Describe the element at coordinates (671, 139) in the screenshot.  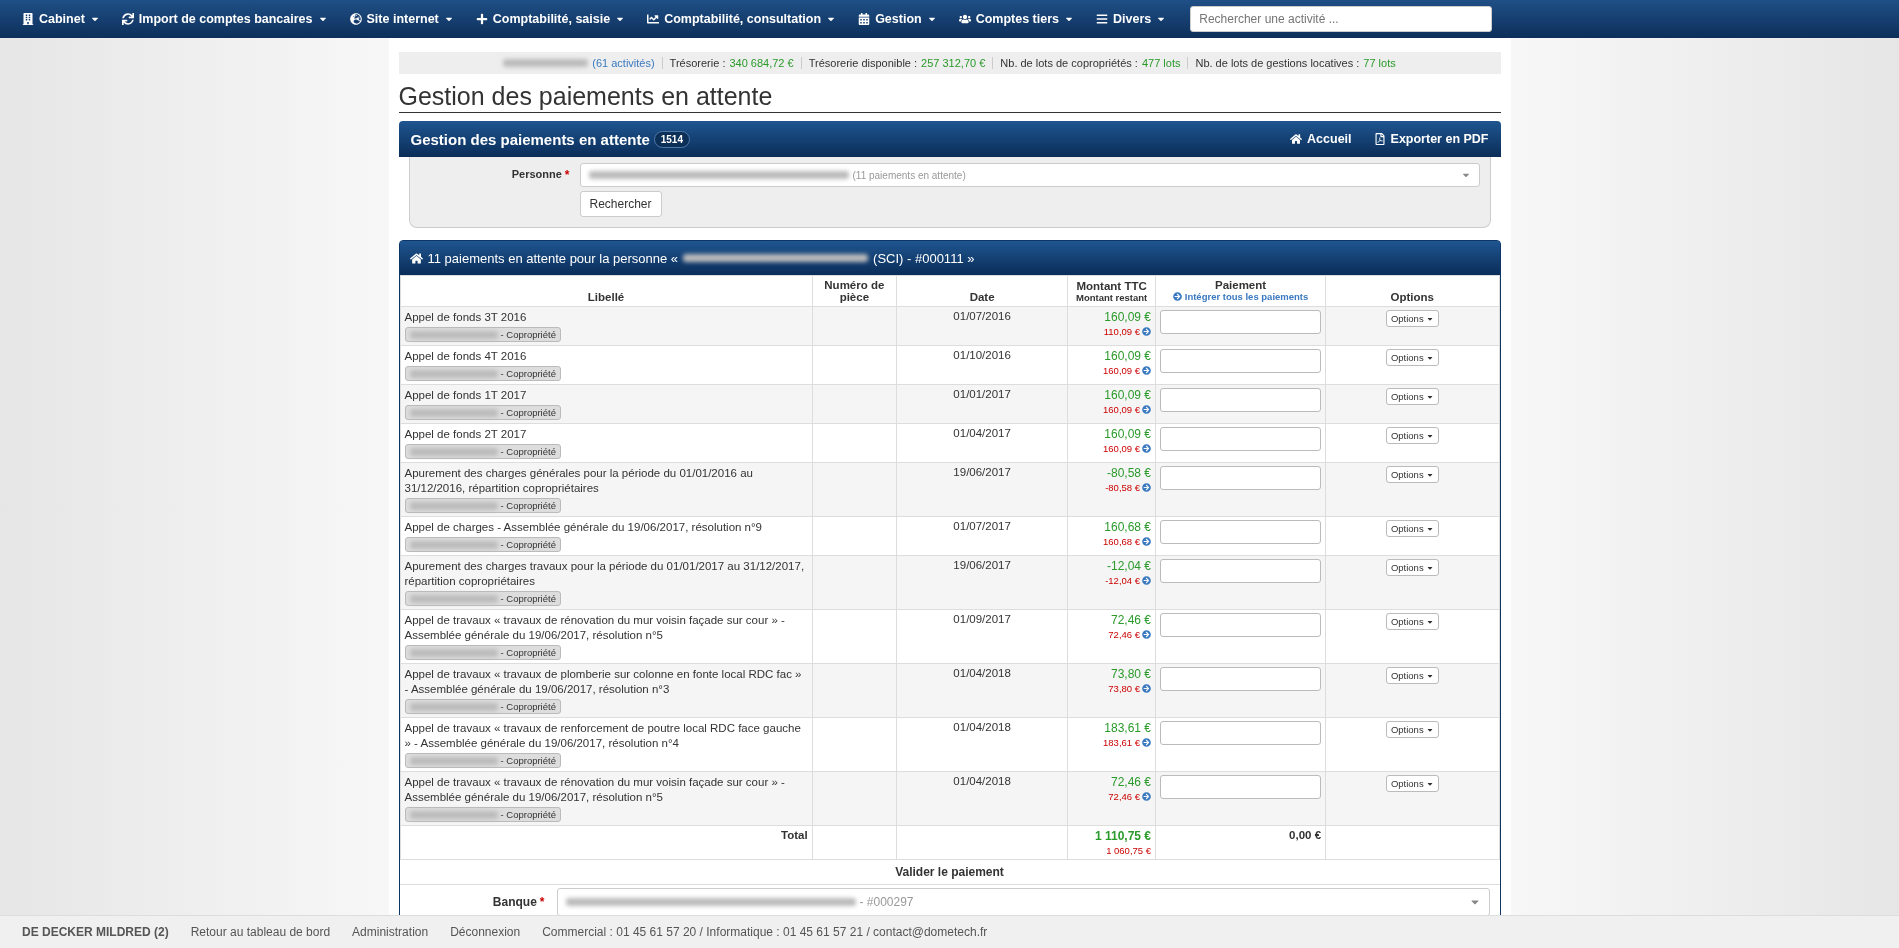
I see `count-badge: 1514` at that location.